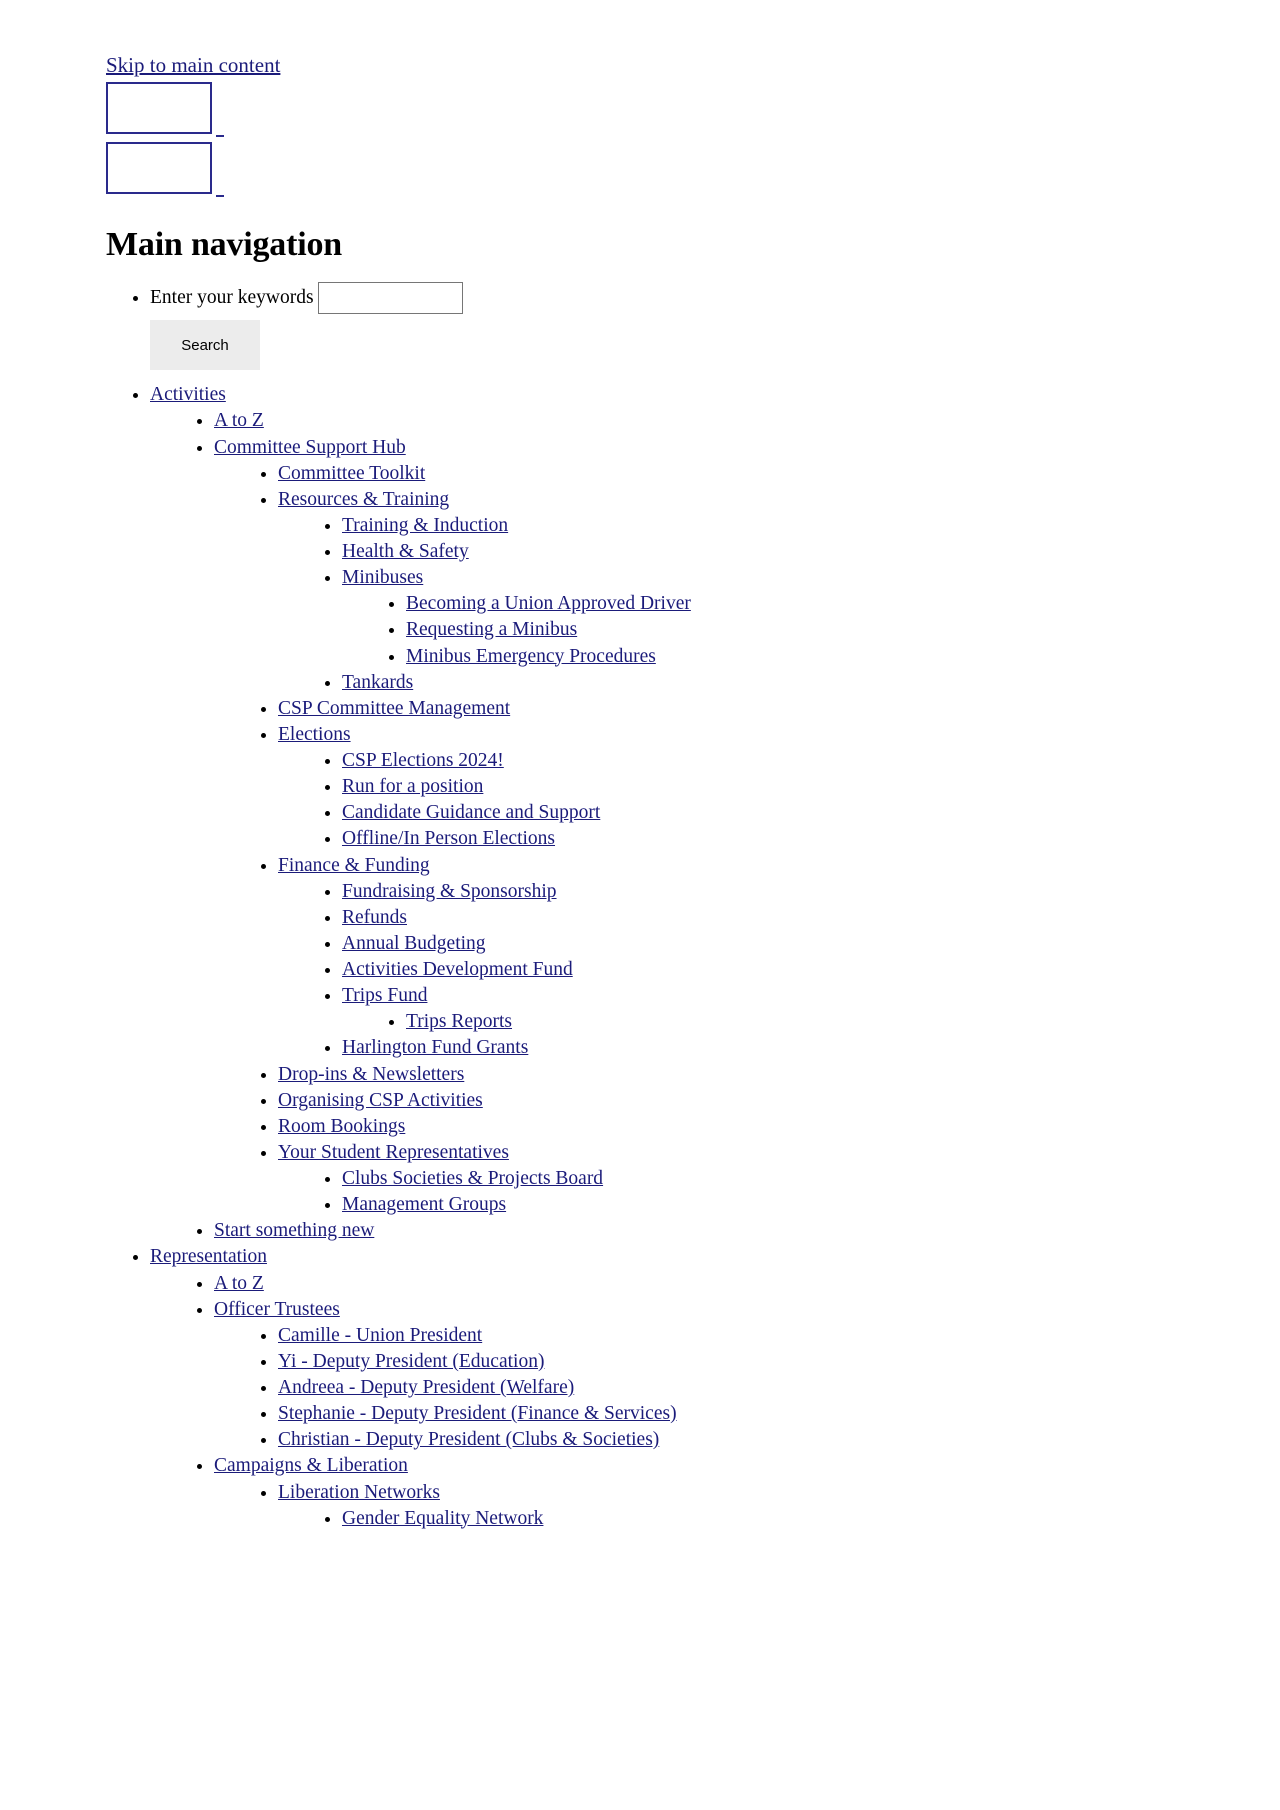  Describe the element at coordinates (758, 892) in the screenshot. I see `nav-item-fundraising-sponsorship: Fundraising & Sponsorship` at that location.